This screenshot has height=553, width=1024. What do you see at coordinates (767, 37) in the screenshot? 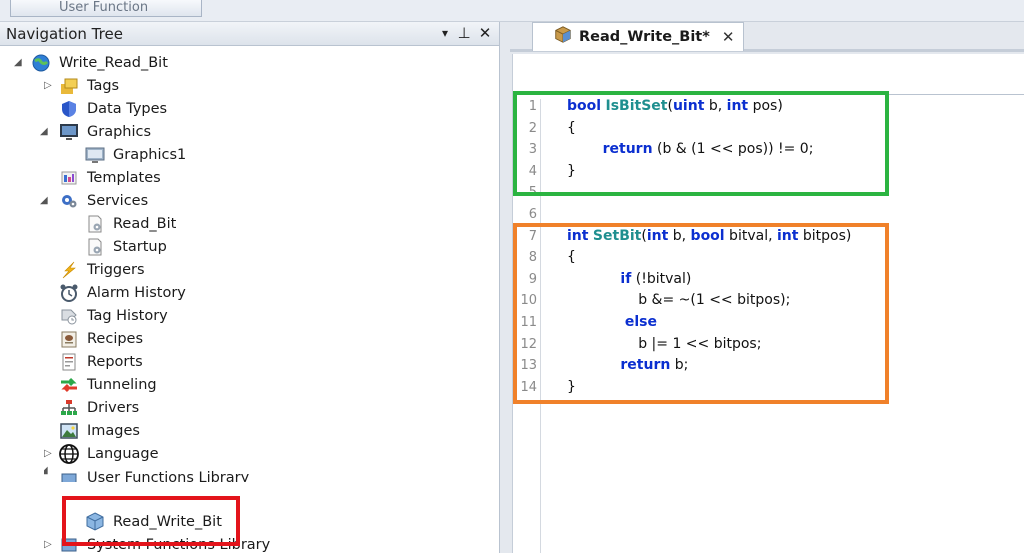
I see `editor-tab-bar: Read_Write_Bit* ✕` at bounding box center [767, 37].